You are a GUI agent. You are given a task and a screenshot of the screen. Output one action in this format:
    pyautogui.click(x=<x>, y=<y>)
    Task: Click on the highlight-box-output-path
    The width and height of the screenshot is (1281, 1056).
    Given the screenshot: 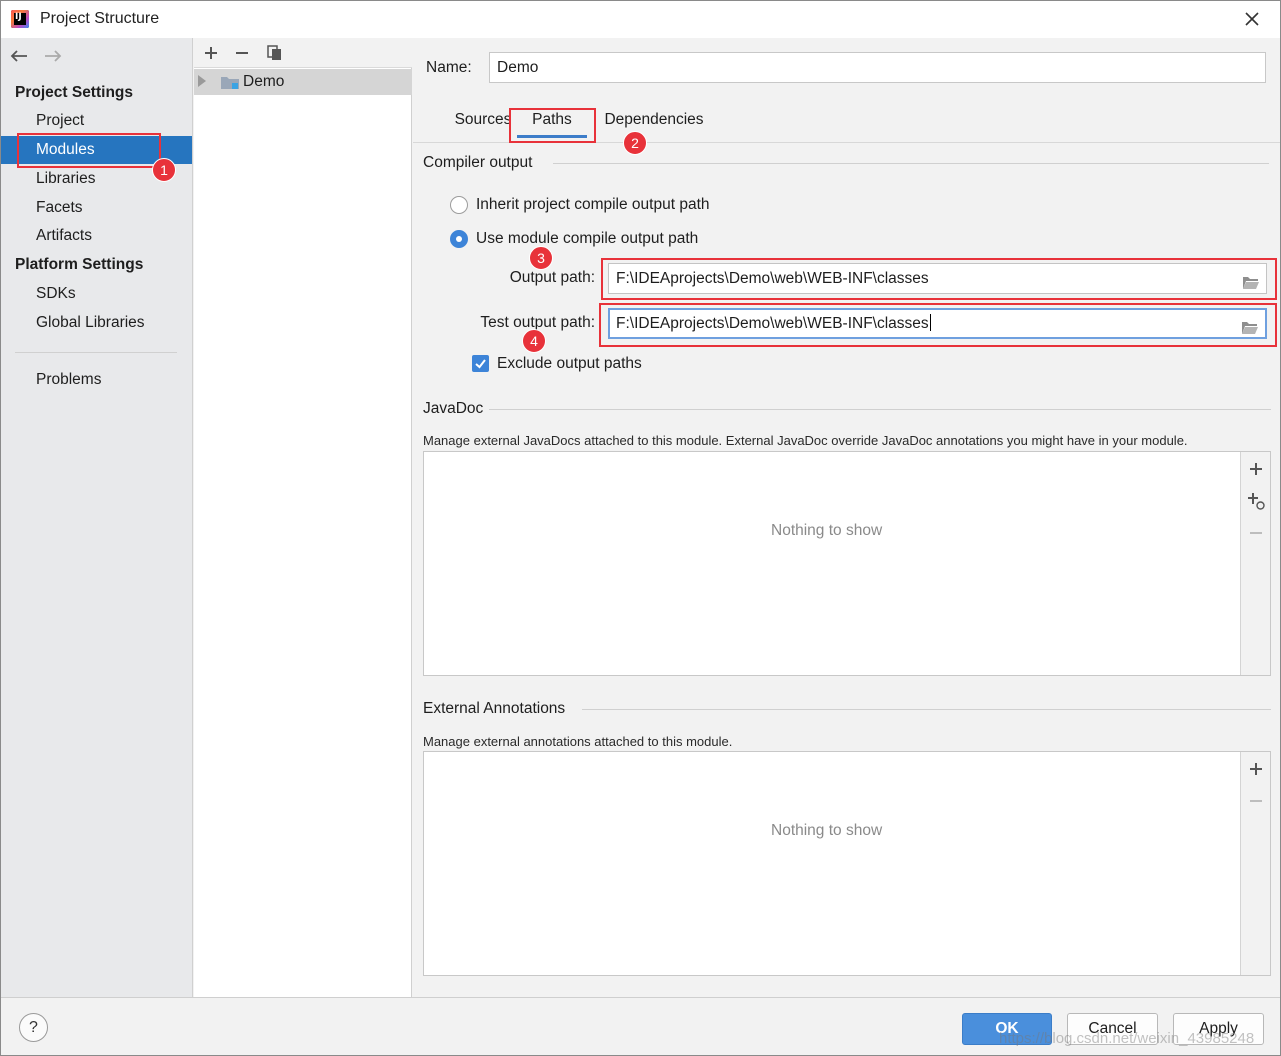 What is the action you would take?
    pyautogui.click(x=939, y=279)
    